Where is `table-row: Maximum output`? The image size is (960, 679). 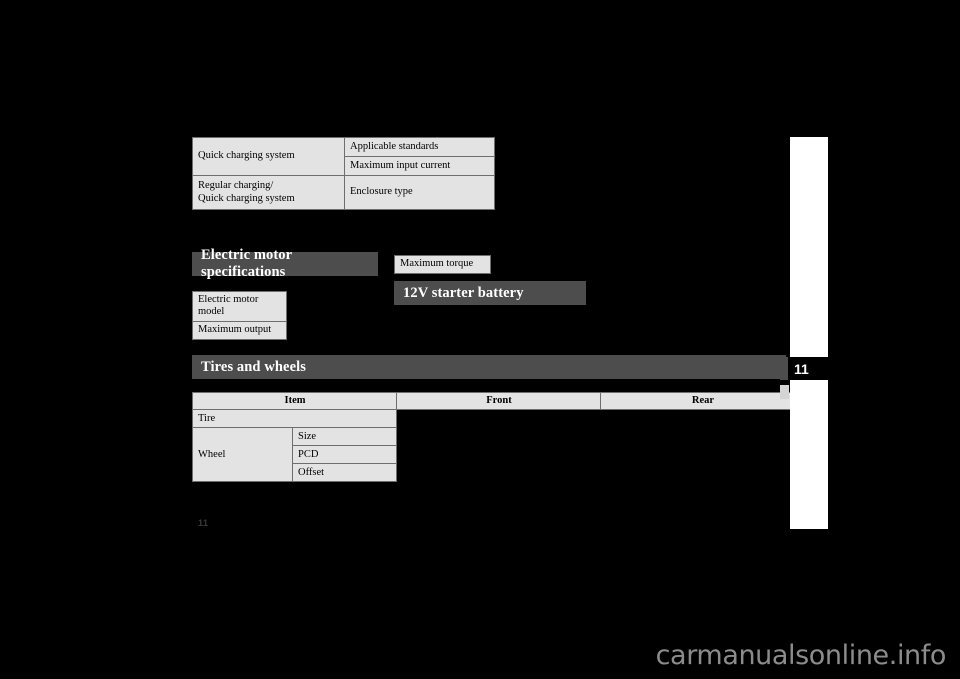
table-row: Maximum output is located at coordinates (239, 330).